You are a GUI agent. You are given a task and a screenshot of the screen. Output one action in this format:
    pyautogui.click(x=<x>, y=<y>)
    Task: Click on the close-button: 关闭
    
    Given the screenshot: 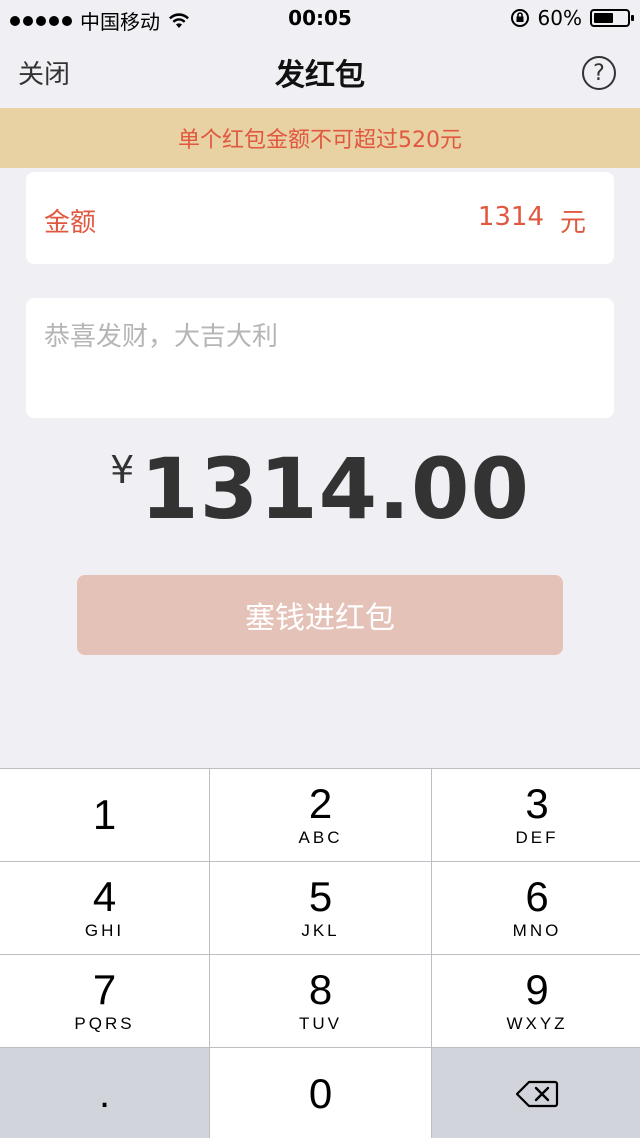 What is the action you would take?
    pyautogui.click(x=44, y=72)
    